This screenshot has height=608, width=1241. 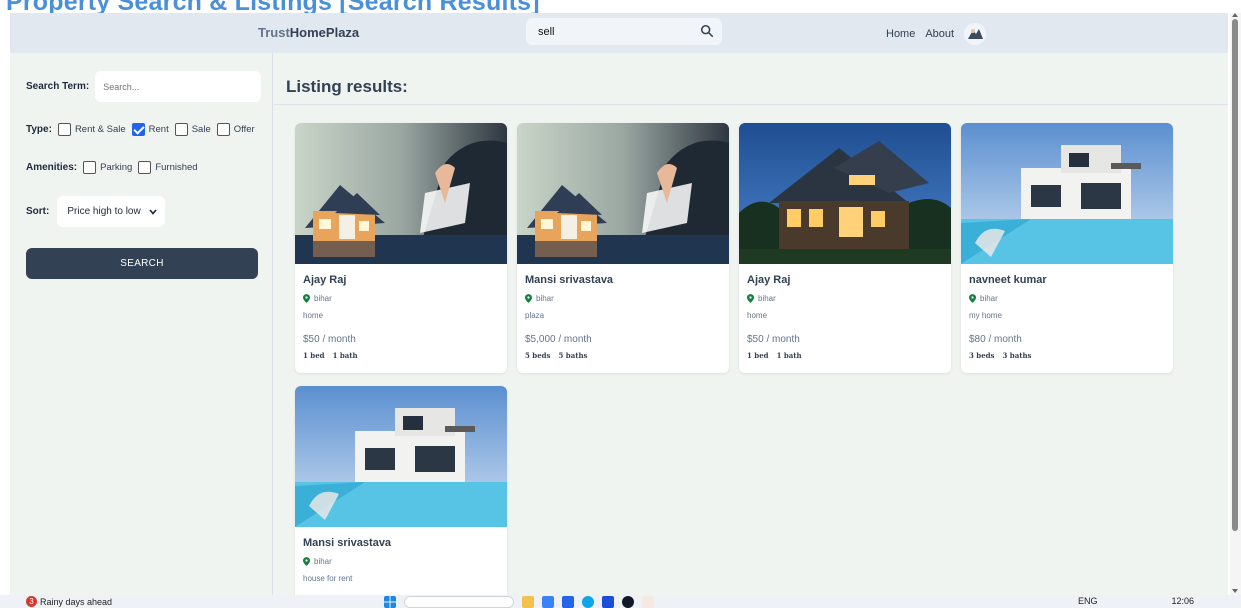 I want to click on listing-beds: 3 beds, so click(x=982, y=355).